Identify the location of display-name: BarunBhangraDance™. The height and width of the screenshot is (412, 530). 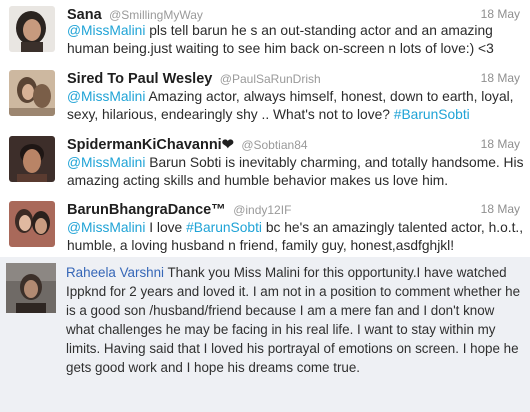
(146, 210).